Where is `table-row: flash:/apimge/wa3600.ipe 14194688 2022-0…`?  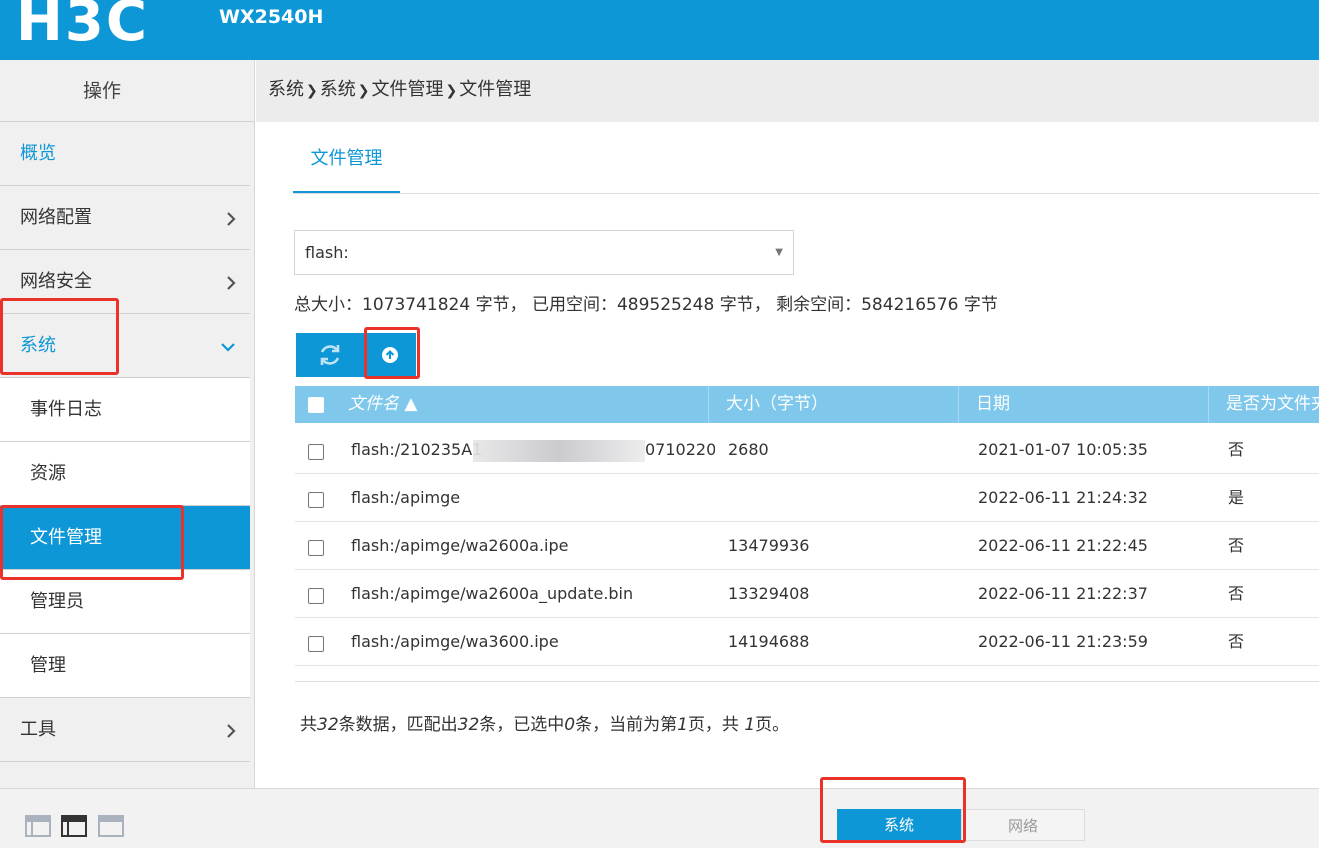
table-row: flash:/apimge/wa3600.ipe 14194688 2022-0… is located at coordinates (807, 642).